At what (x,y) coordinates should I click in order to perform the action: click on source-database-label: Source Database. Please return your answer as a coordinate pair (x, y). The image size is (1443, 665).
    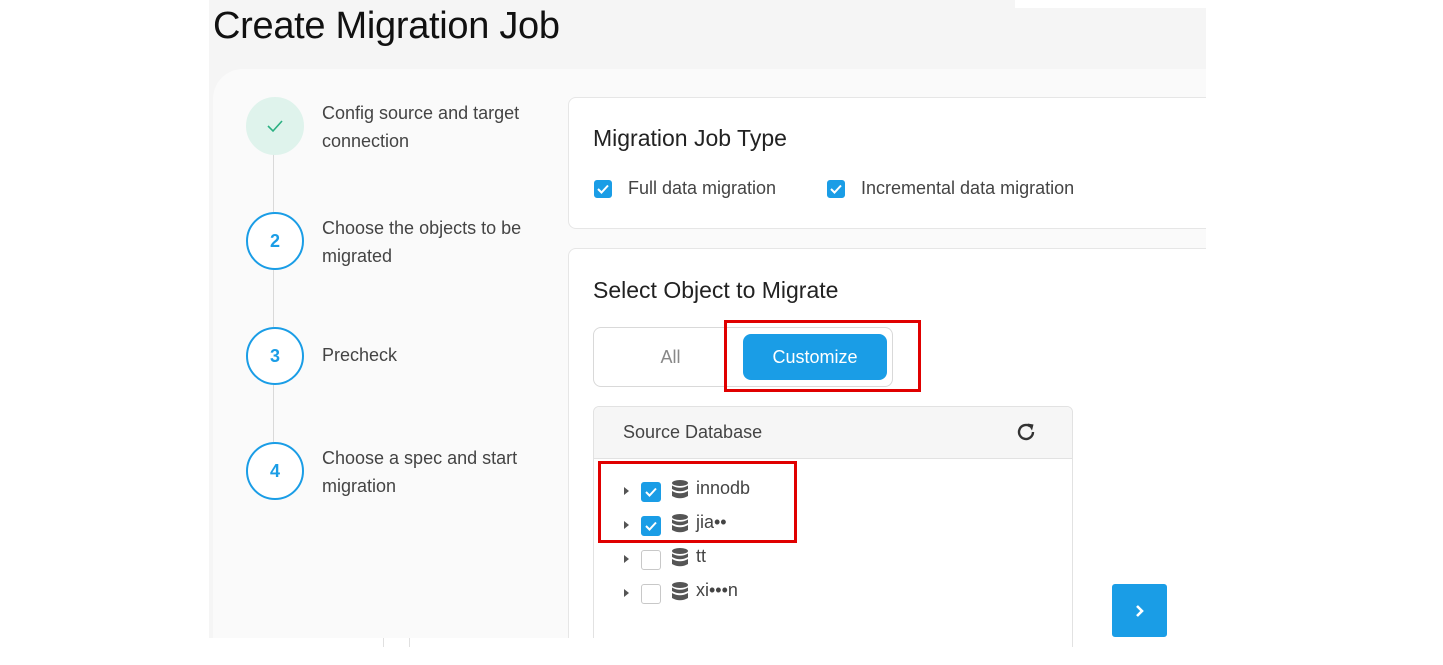
    Looking at the image, I should click on (693, 432).